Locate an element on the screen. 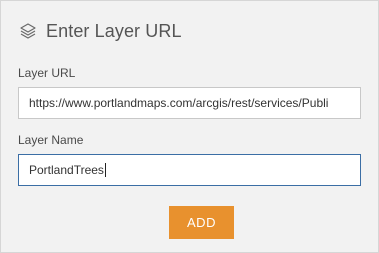  layers-icon is located at coordinates (28, 31).